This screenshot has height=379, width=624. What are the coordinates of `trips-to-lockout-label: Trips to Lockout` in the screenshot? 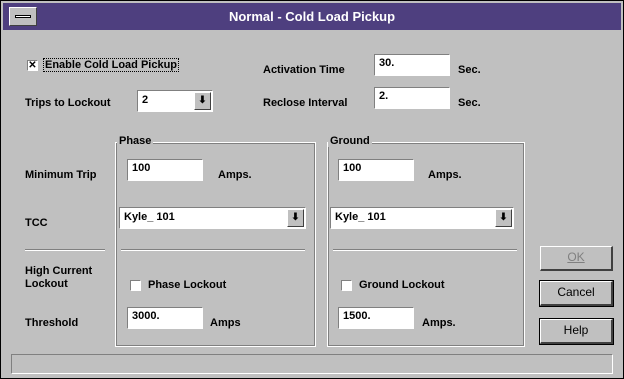 It's located at (68, 103).